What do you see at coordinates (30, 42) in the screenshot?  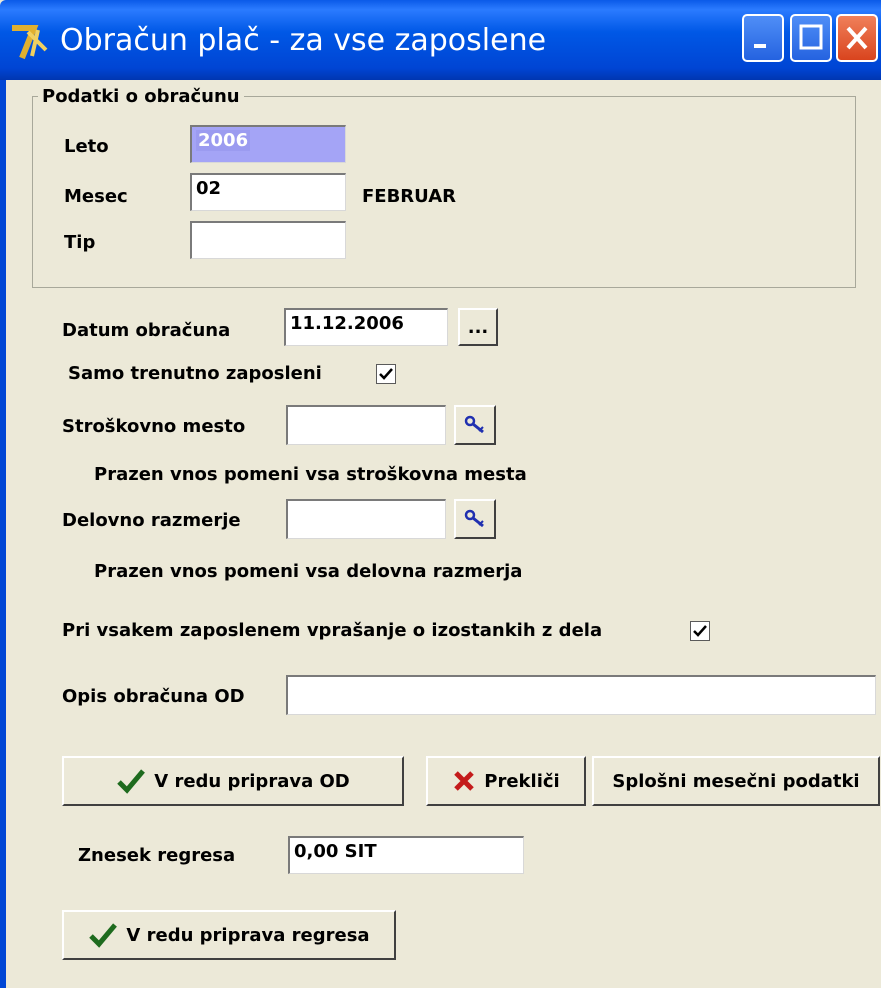 I see `app-icon` at bounding box center [30, 42].